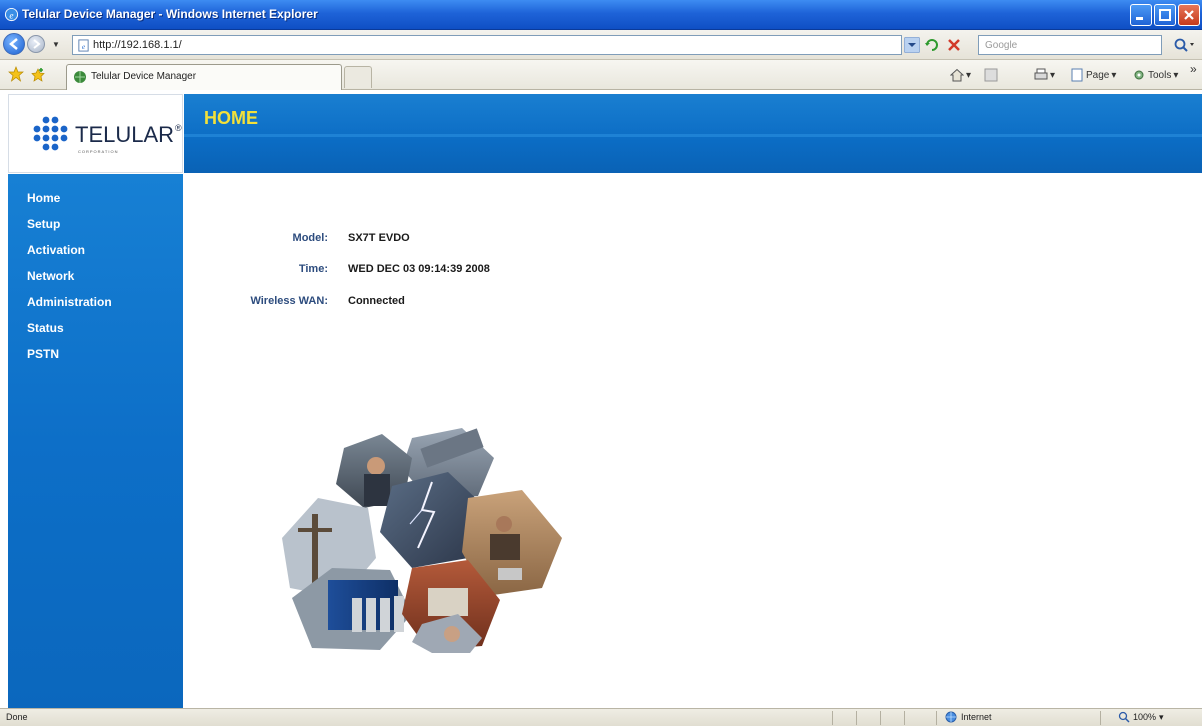  I want to click on close-icon, so click(1189, 15).